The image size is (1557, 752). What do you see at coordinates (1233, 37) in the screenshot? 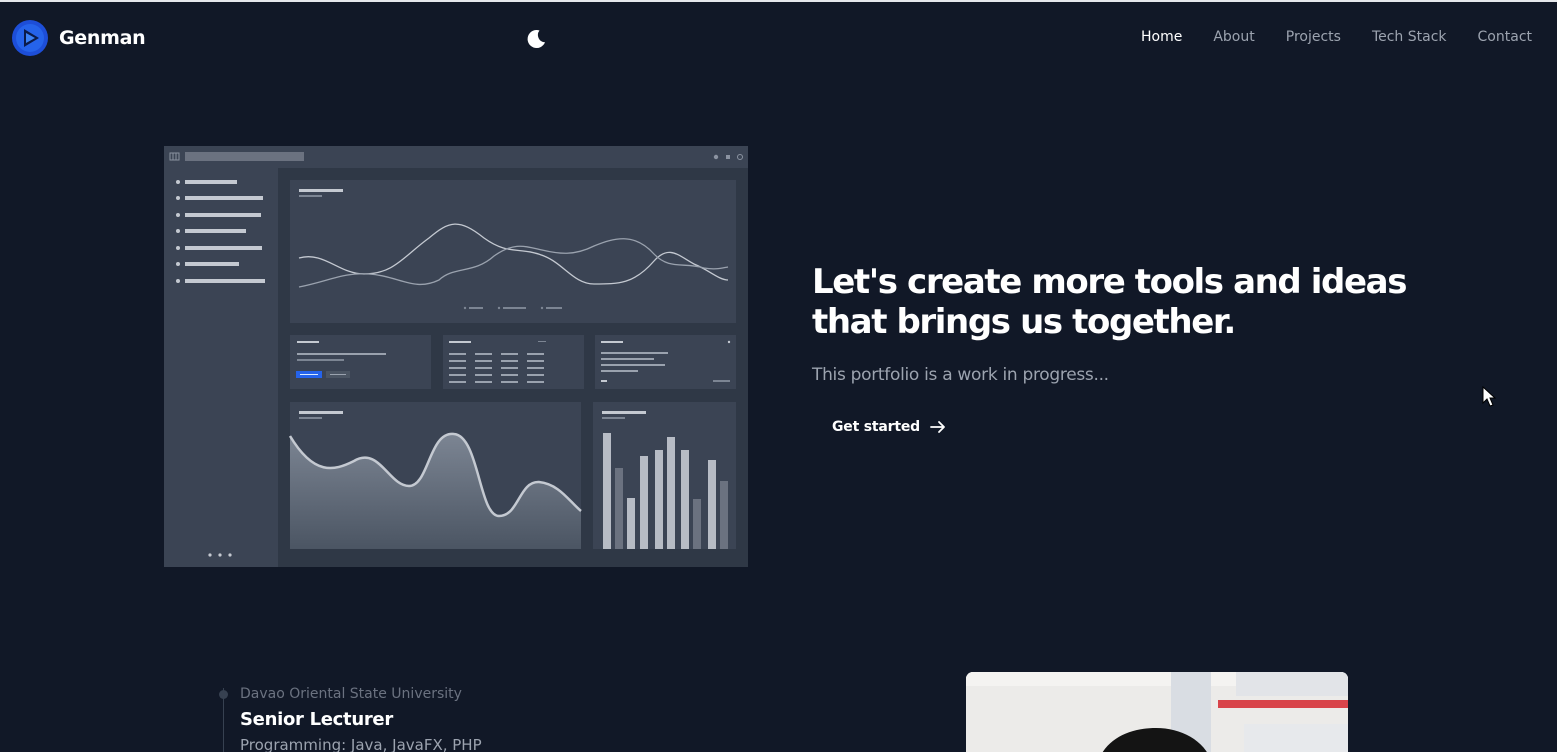
I see `nav-link-about: About` at bounding box center [1233, 37].